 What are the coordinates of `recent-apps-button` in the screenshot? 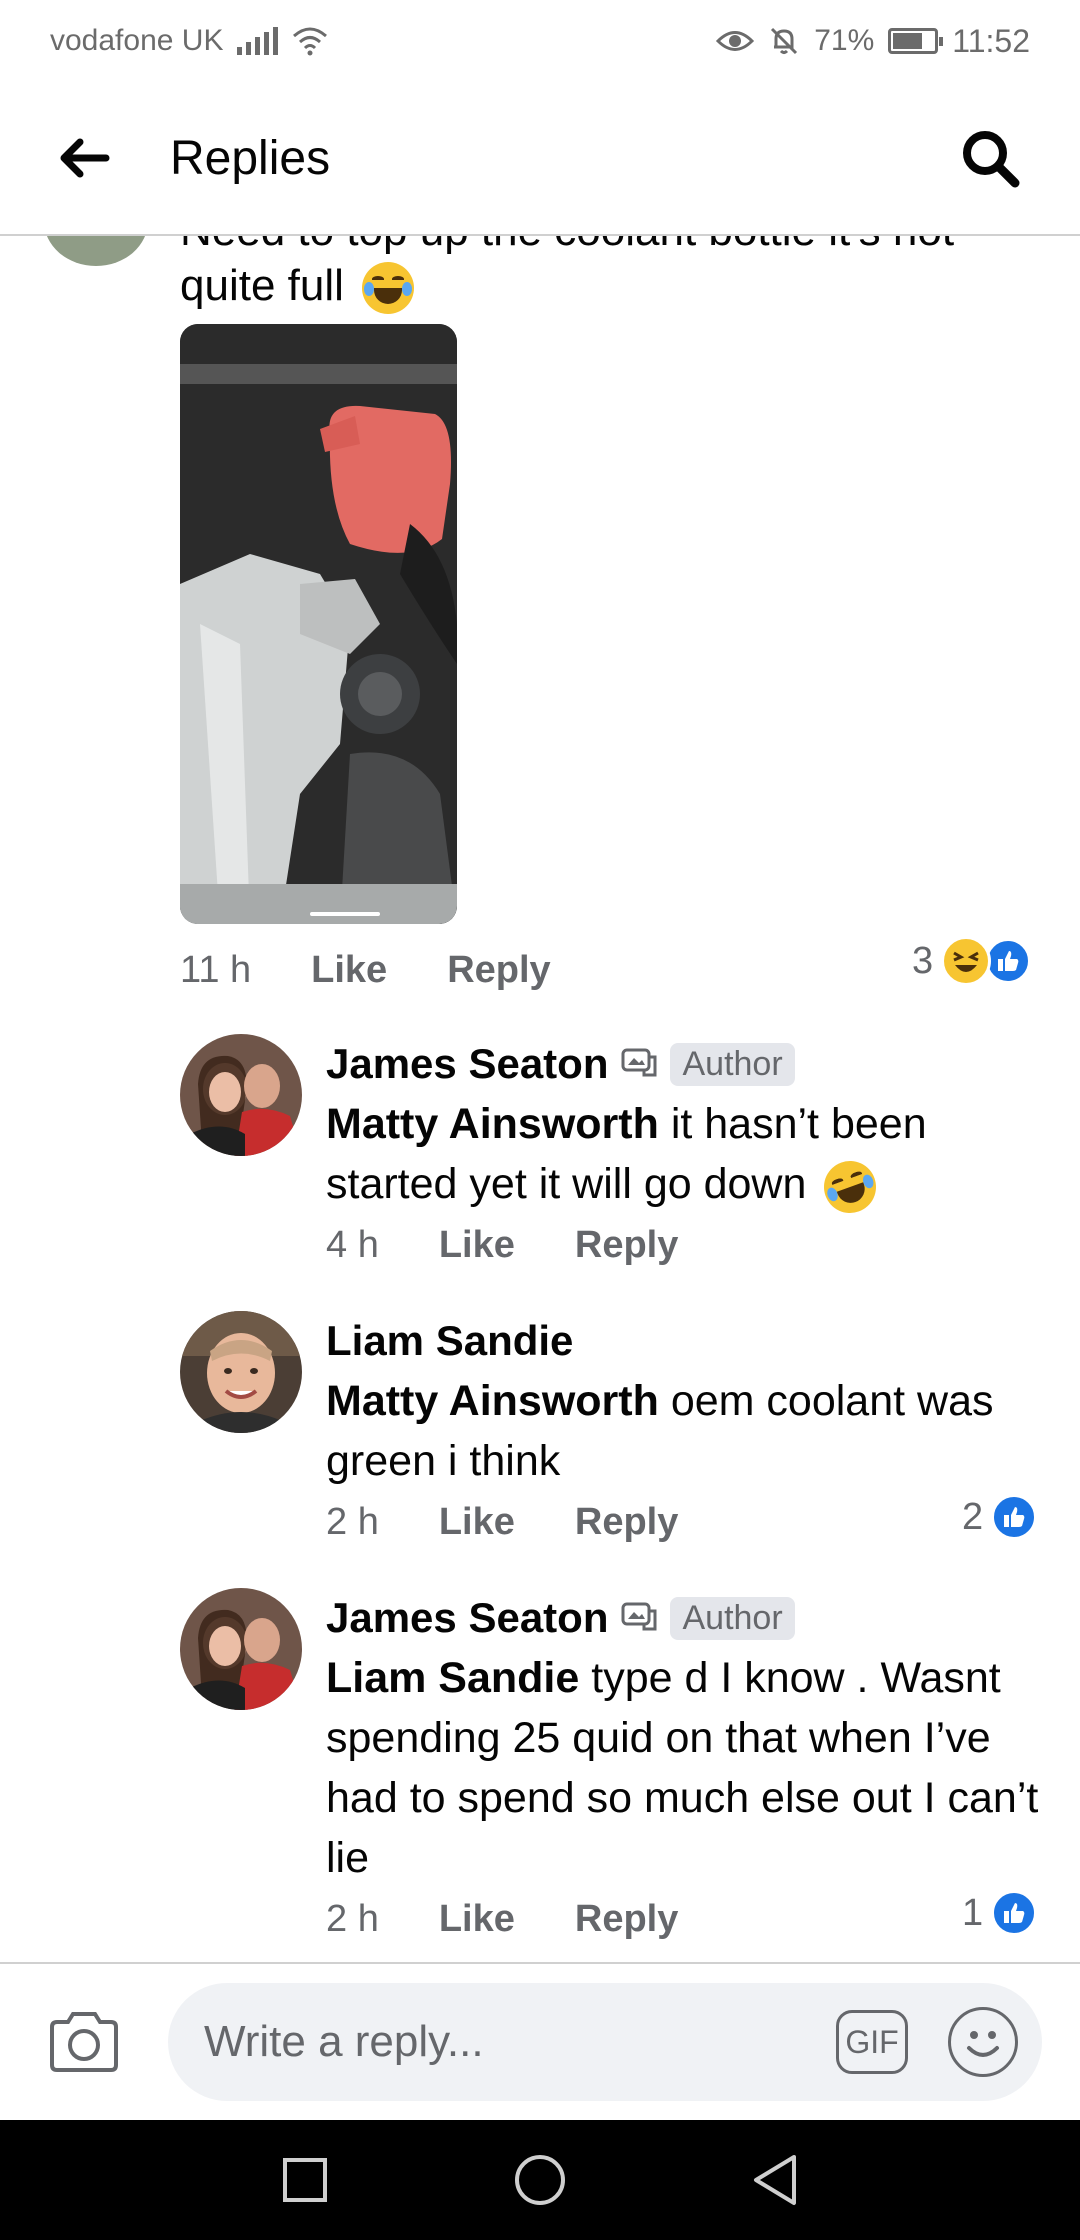 It's located at (305, 2180).